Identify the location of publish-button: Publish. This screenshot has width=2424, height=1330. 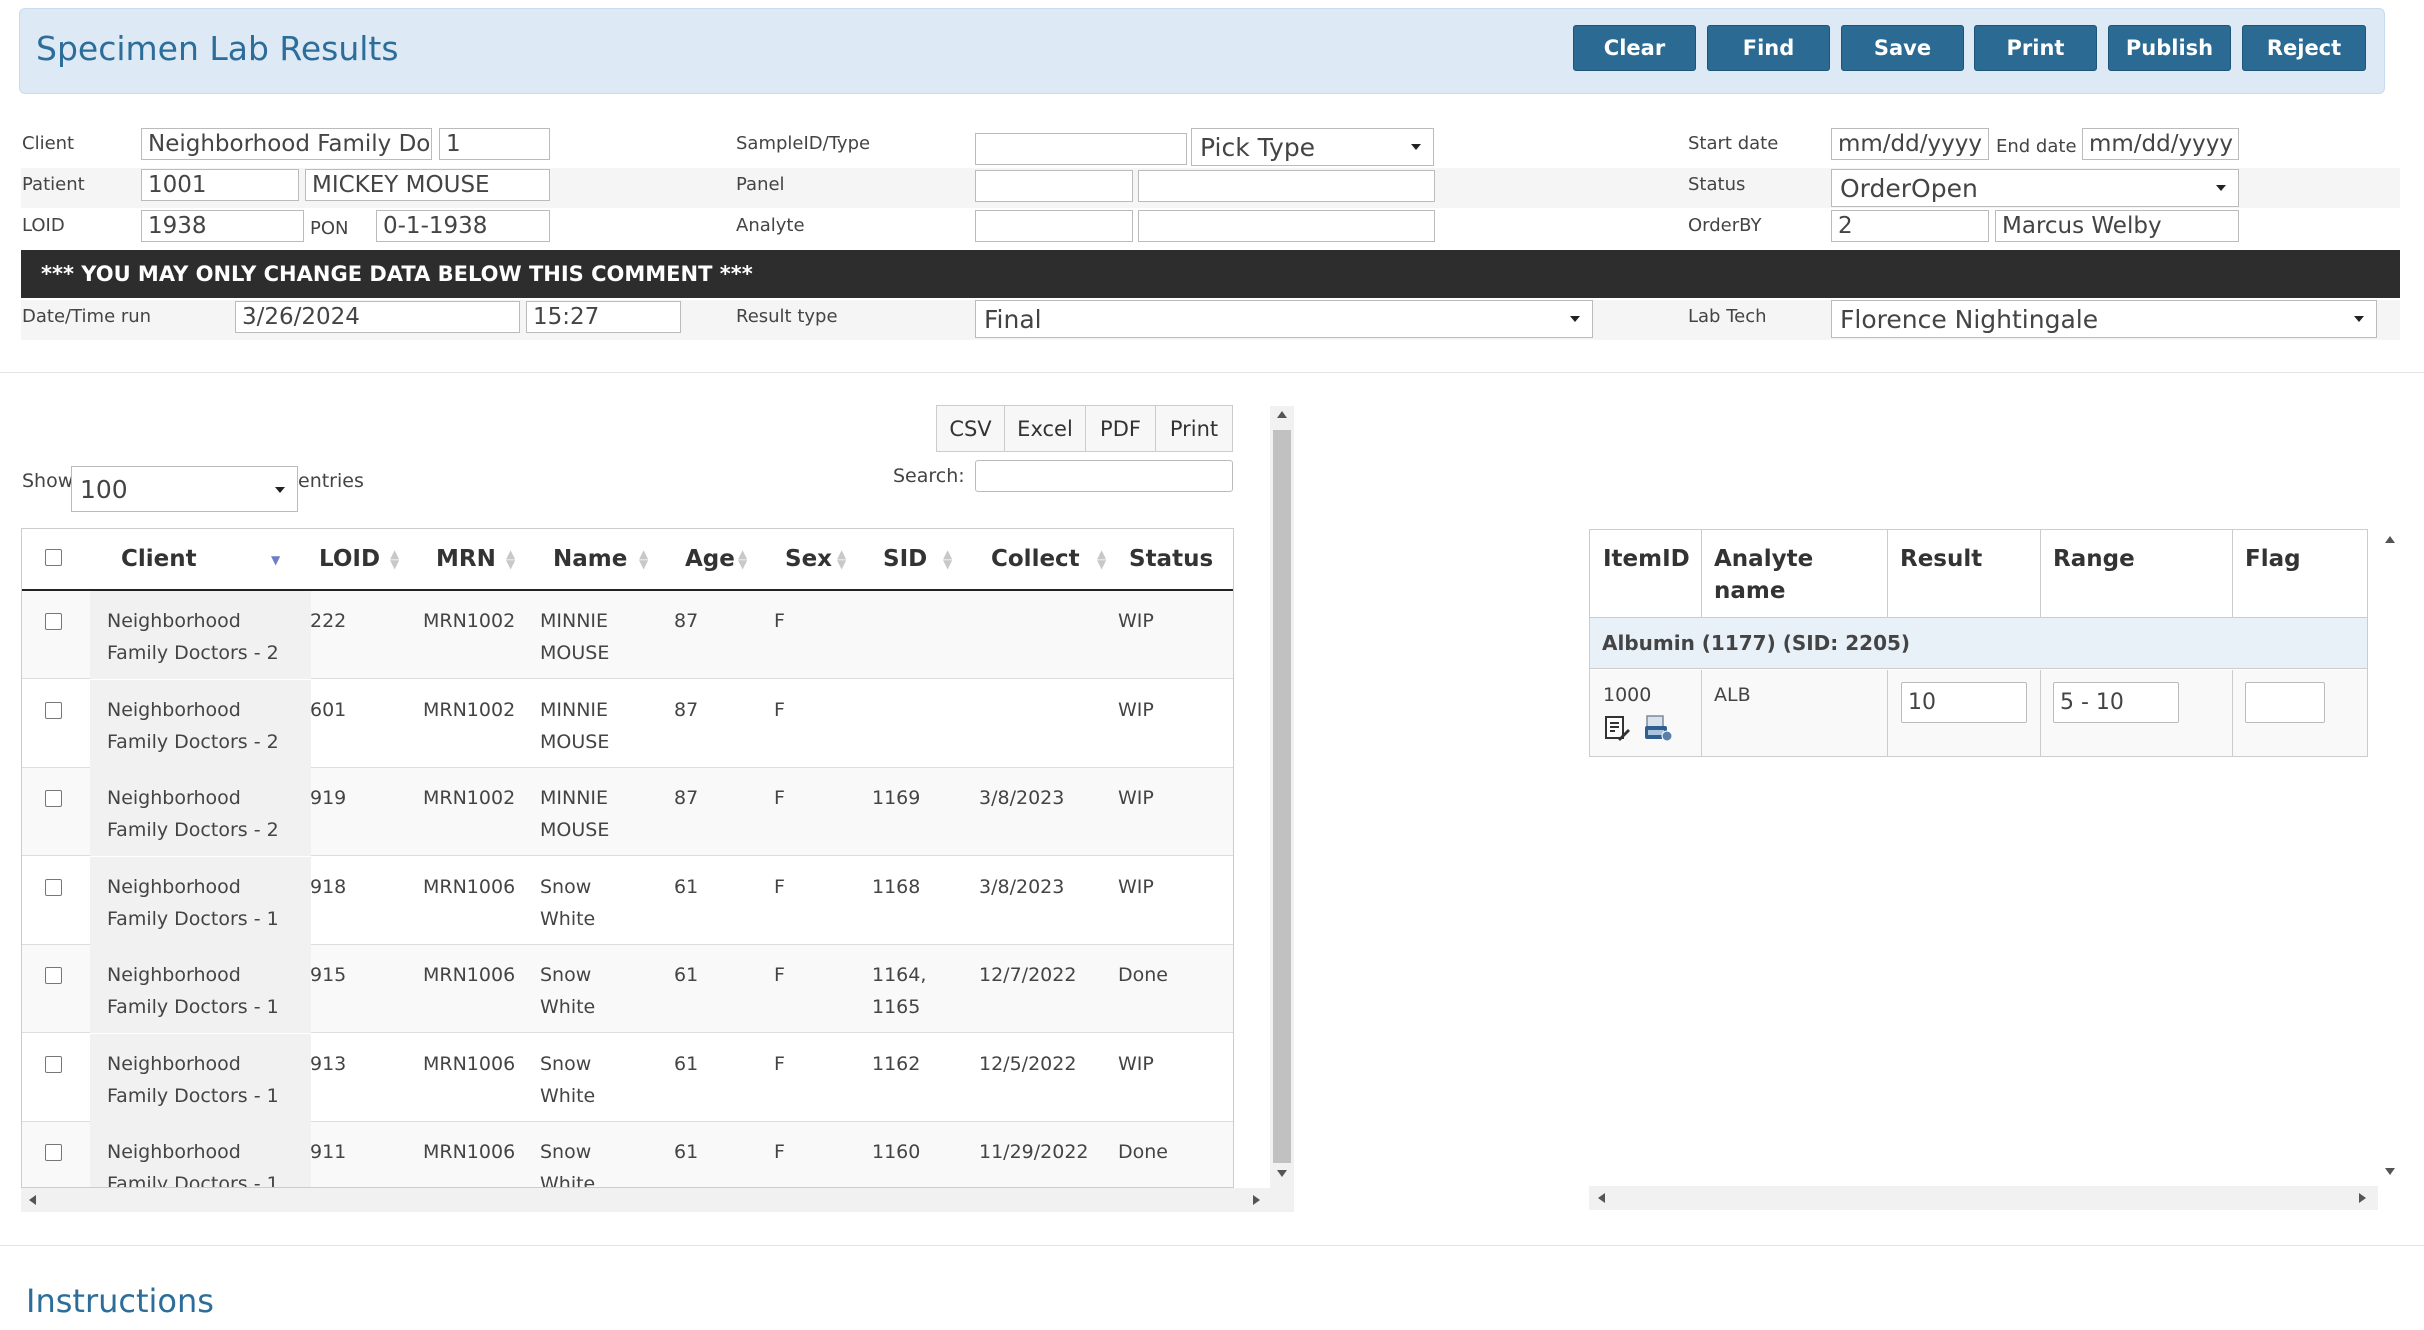
(2169, 48).